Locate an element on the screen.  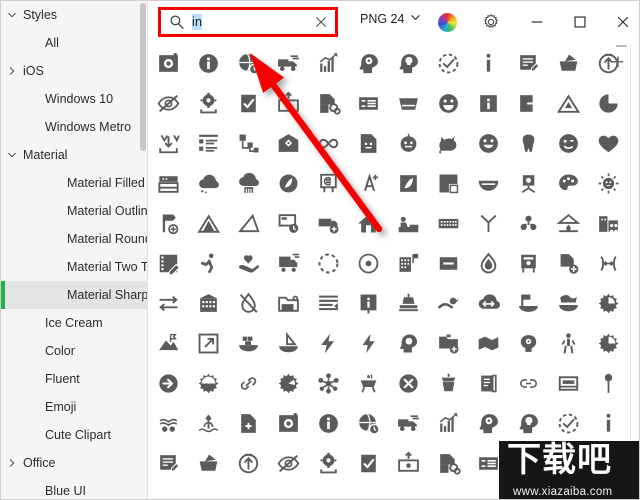
smiley-happy-icon is located at coordinates (448, 103).